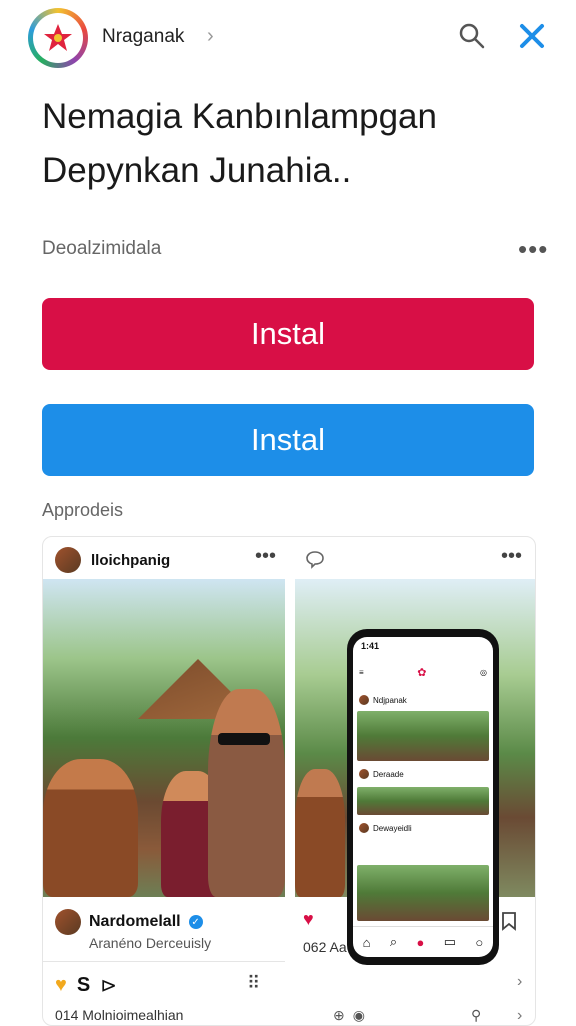  Describe the element at coordinates (423, 774) in the screenshot. I see `phone-post-row: Deraade` at that location.